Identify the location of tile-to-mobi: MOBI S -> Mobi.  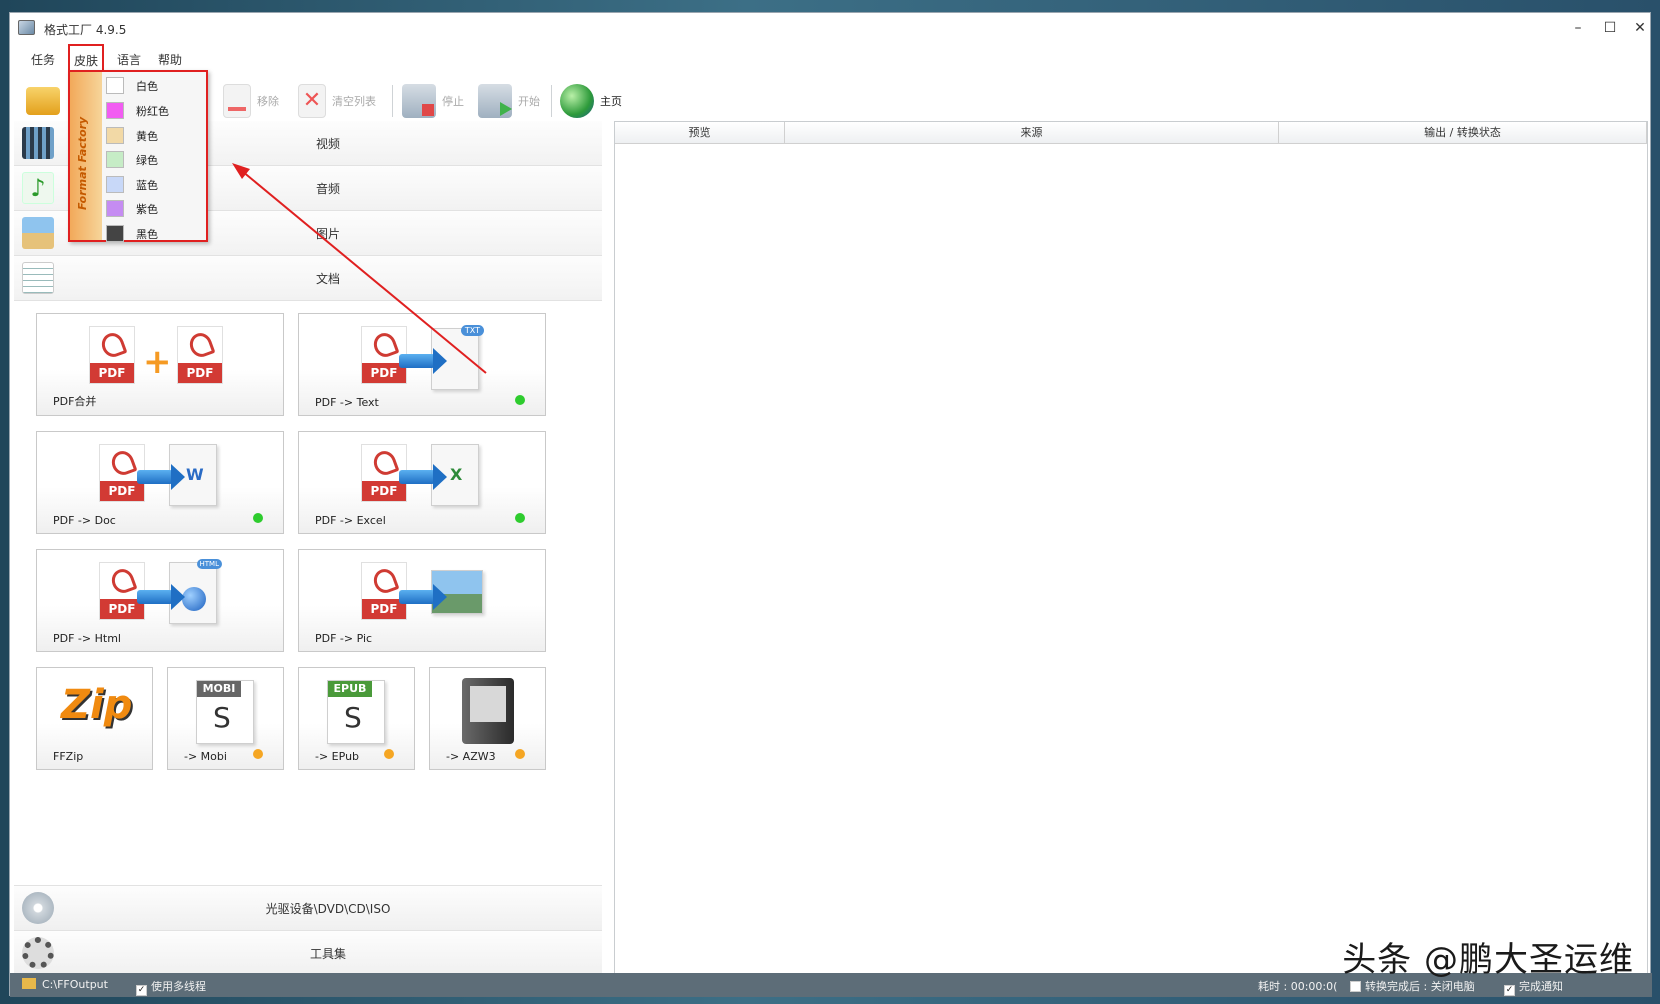
(225, 718).